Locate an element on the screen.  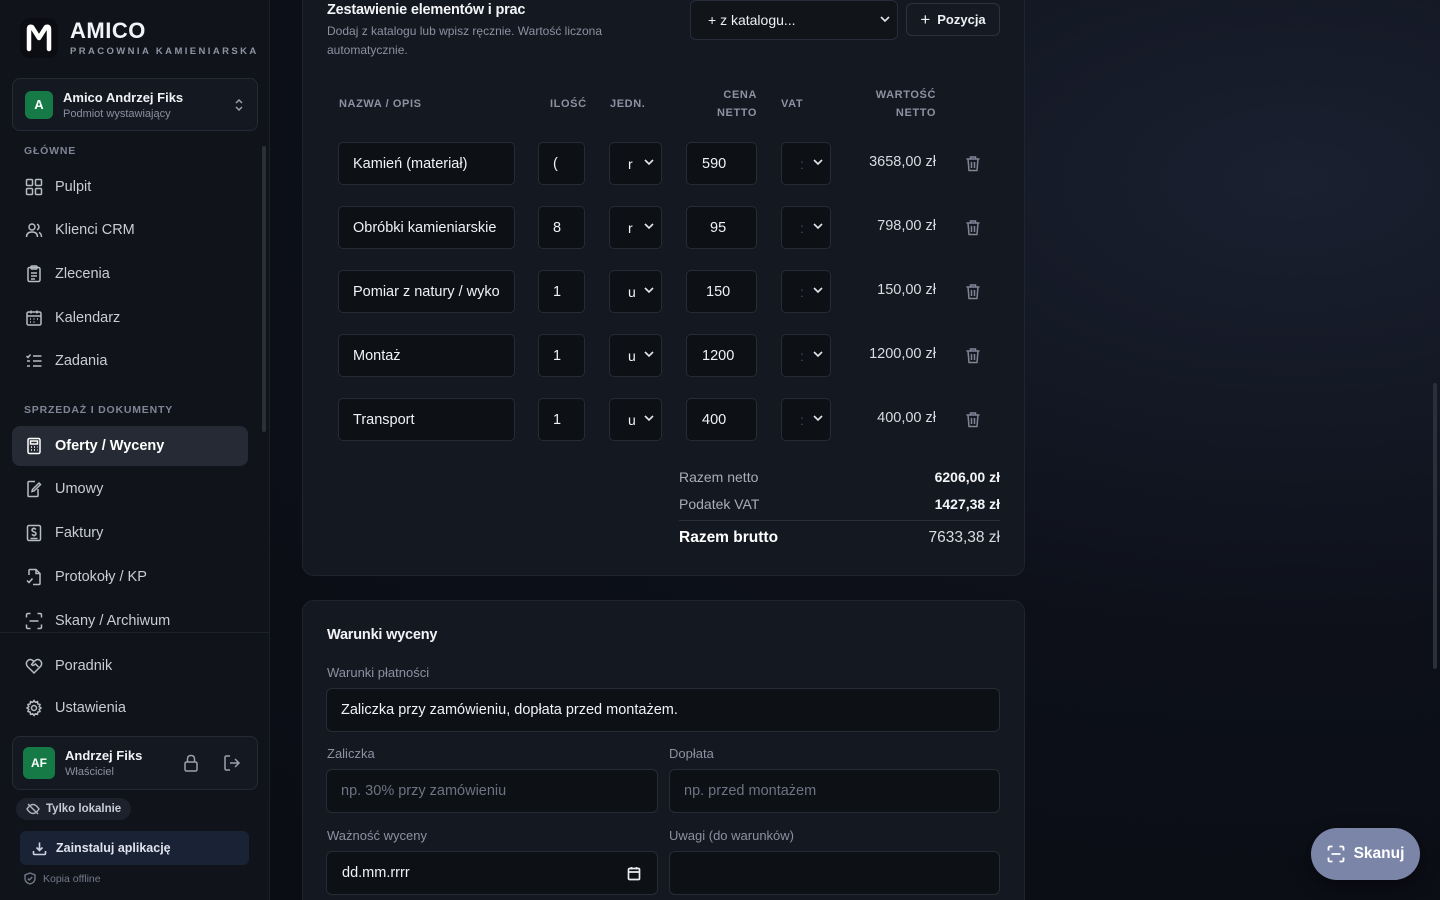
item-price-input: 1200 is located at coordinates (721, 355).